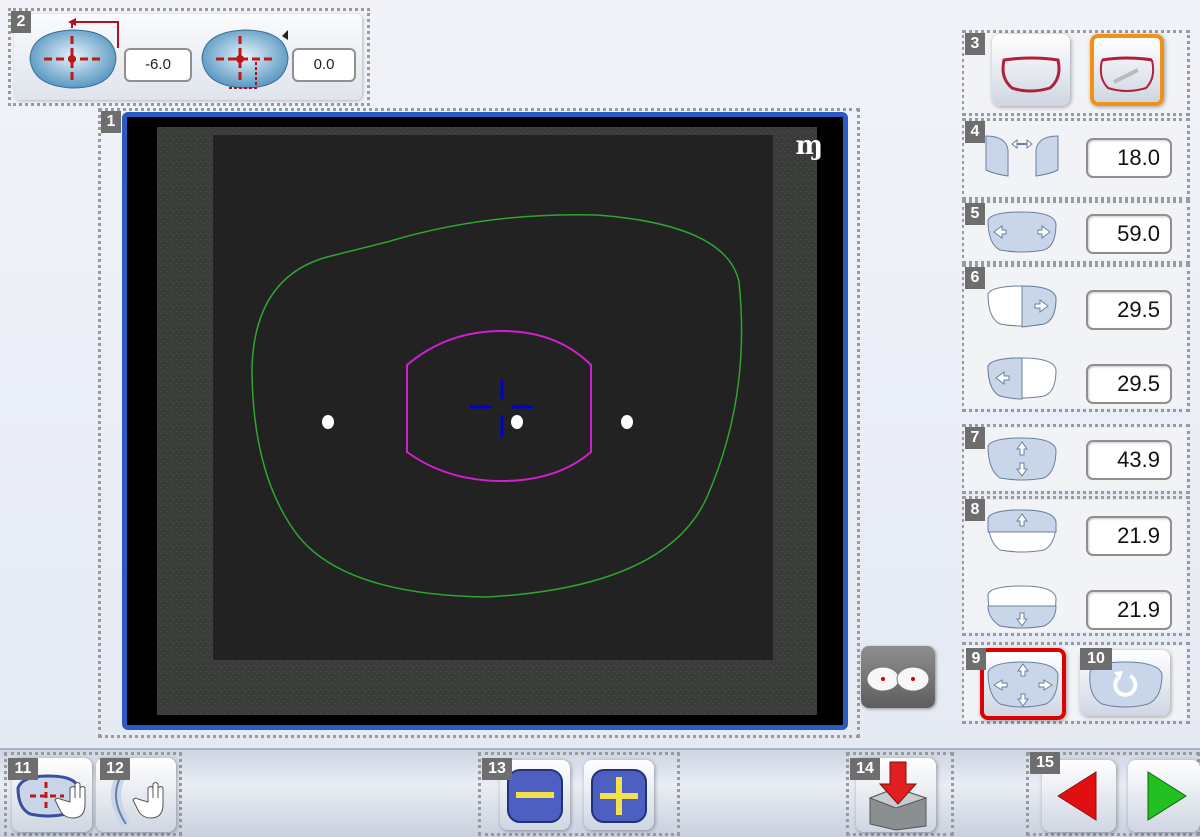  Describe the element at coordinates (1096, 659) in the screenshot. I see `badge-10: 10` at that location.